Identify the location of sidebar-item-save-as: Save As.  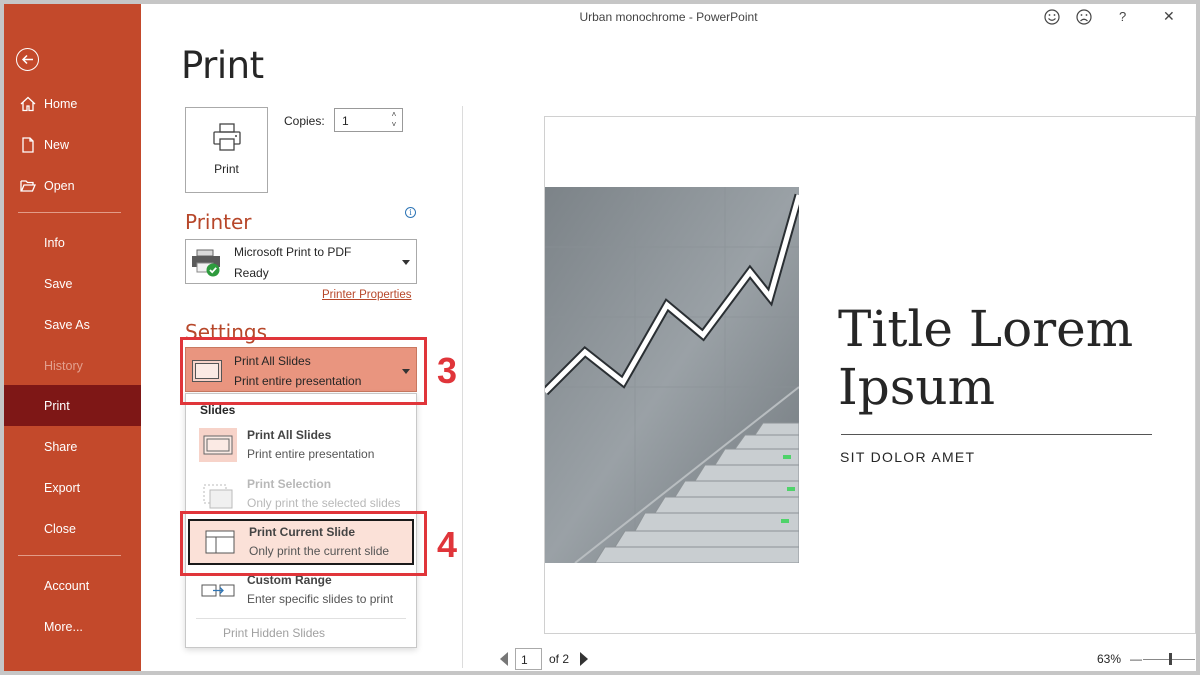
(72, 324).